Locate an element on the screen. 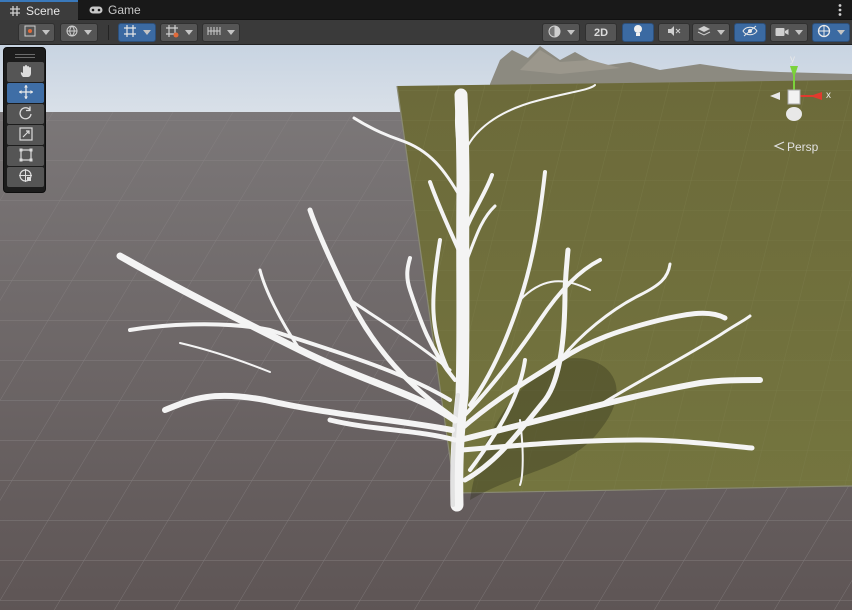 This screenshot has width=852, height=610. hand-icon is located at coordinates (26, 72).